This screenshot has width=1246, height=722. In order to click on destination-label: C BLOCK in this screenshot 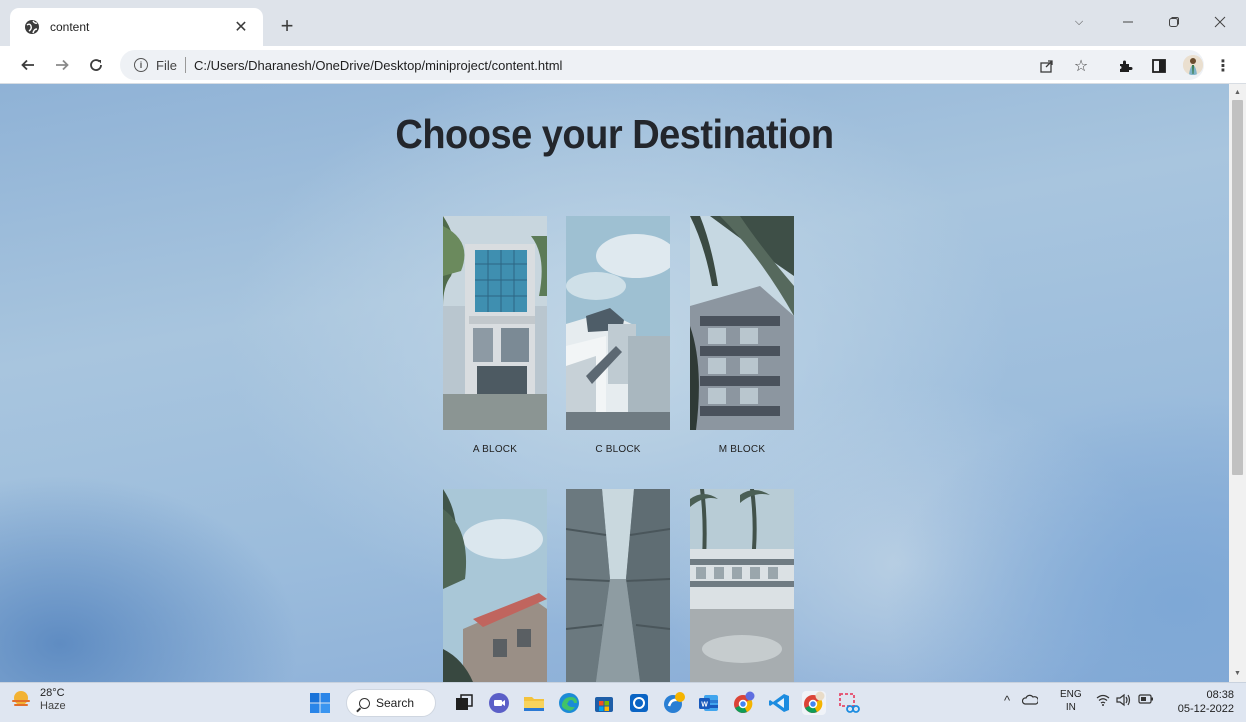, I will do `click(618, 449)`.